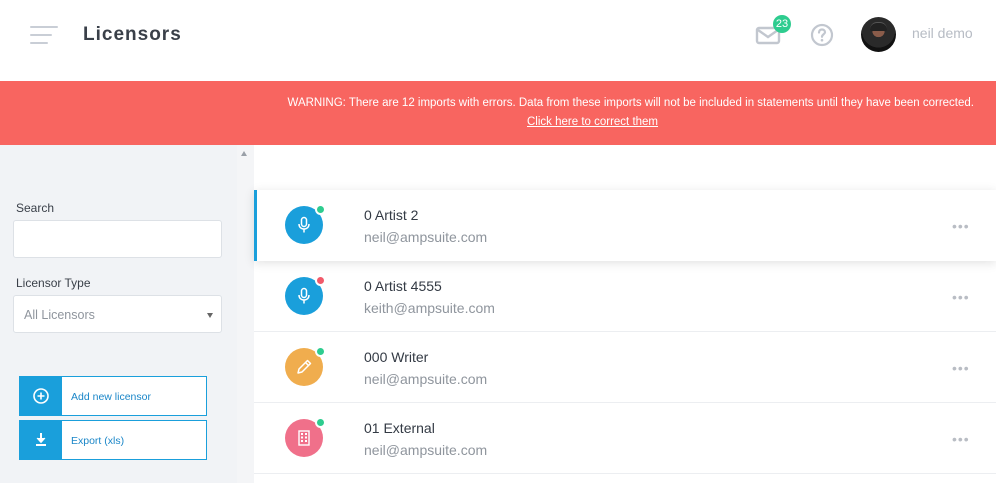 The image size is (996, 483). What do you see at coordinates (53, 283) in the screenshot?
I see `licensor-type-label: Licensor Type` at bounding box center [53, 283].